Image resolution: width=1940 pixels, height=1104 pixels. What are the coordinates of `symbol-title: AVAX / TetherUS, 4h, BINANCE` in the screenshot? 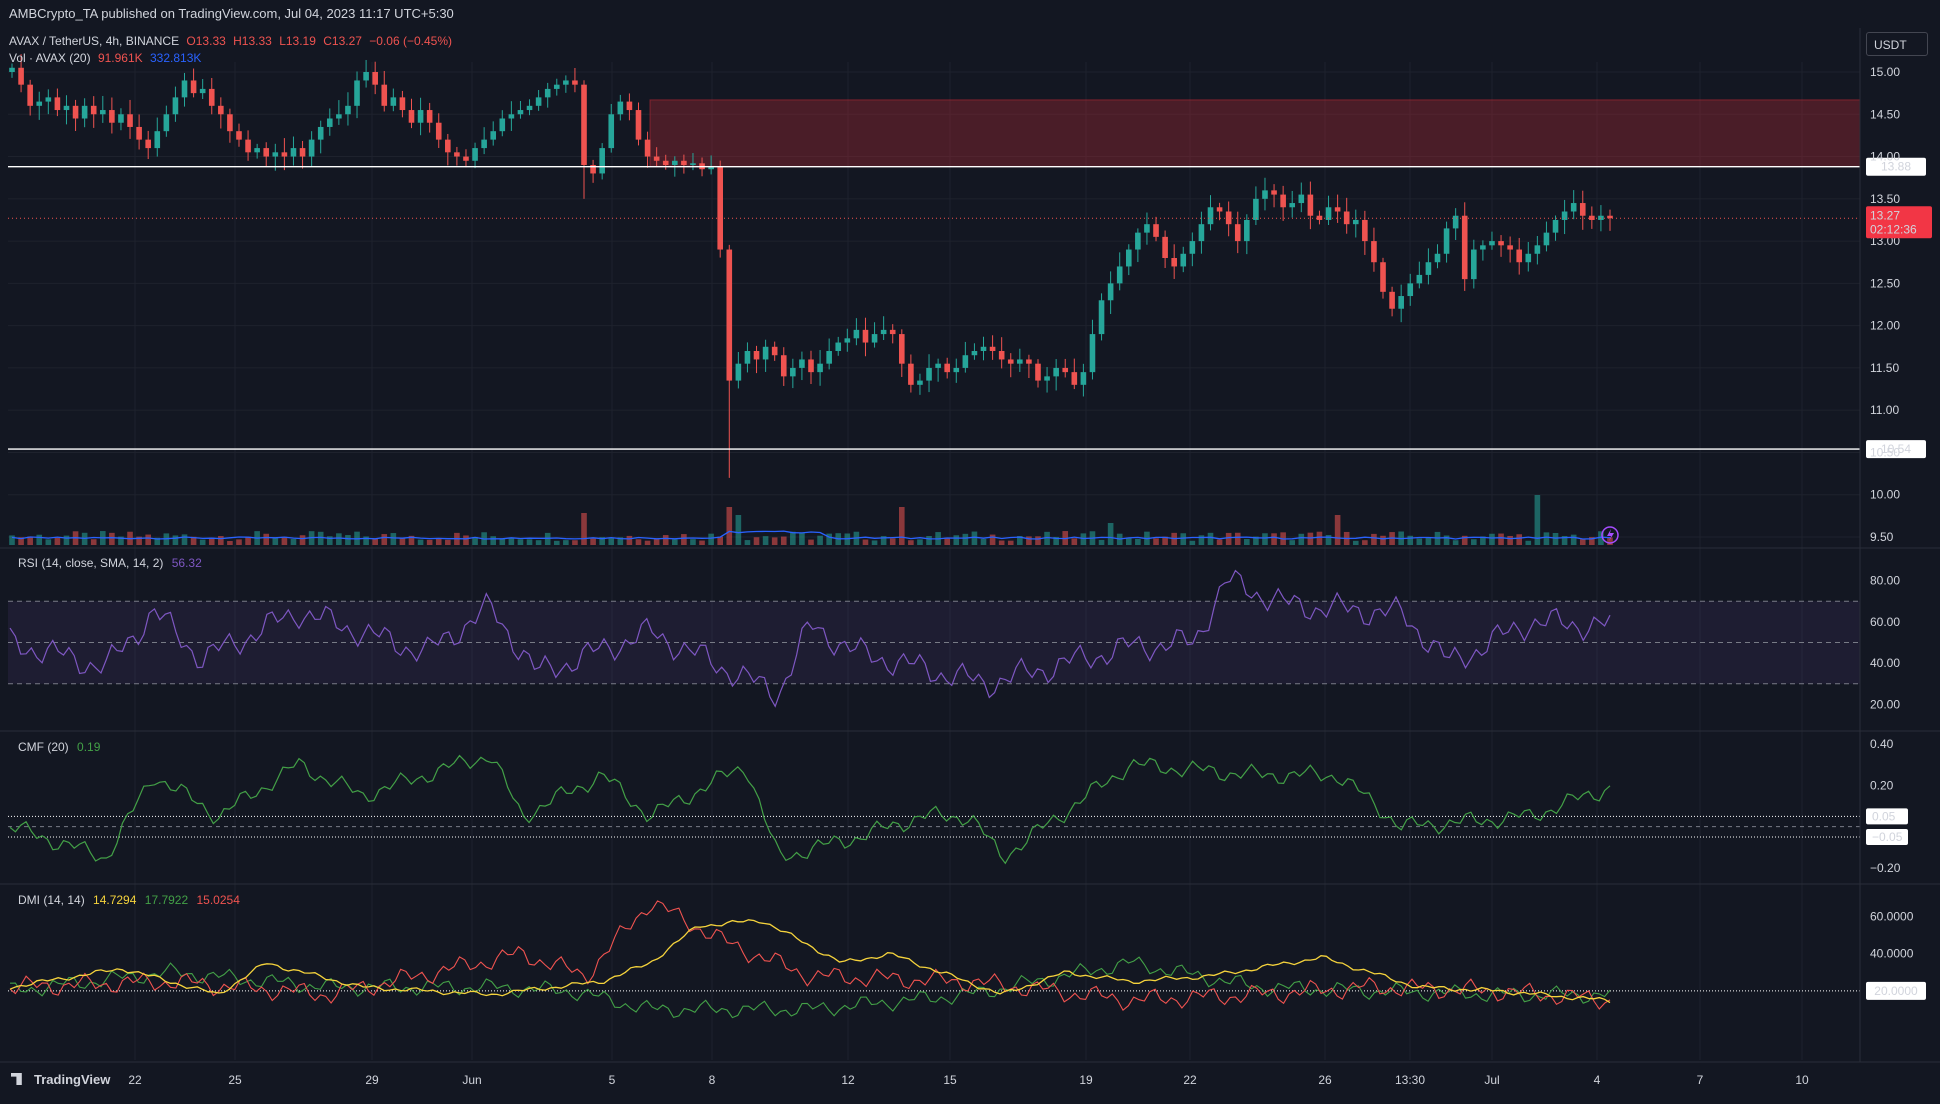 It's located at (94, 41).